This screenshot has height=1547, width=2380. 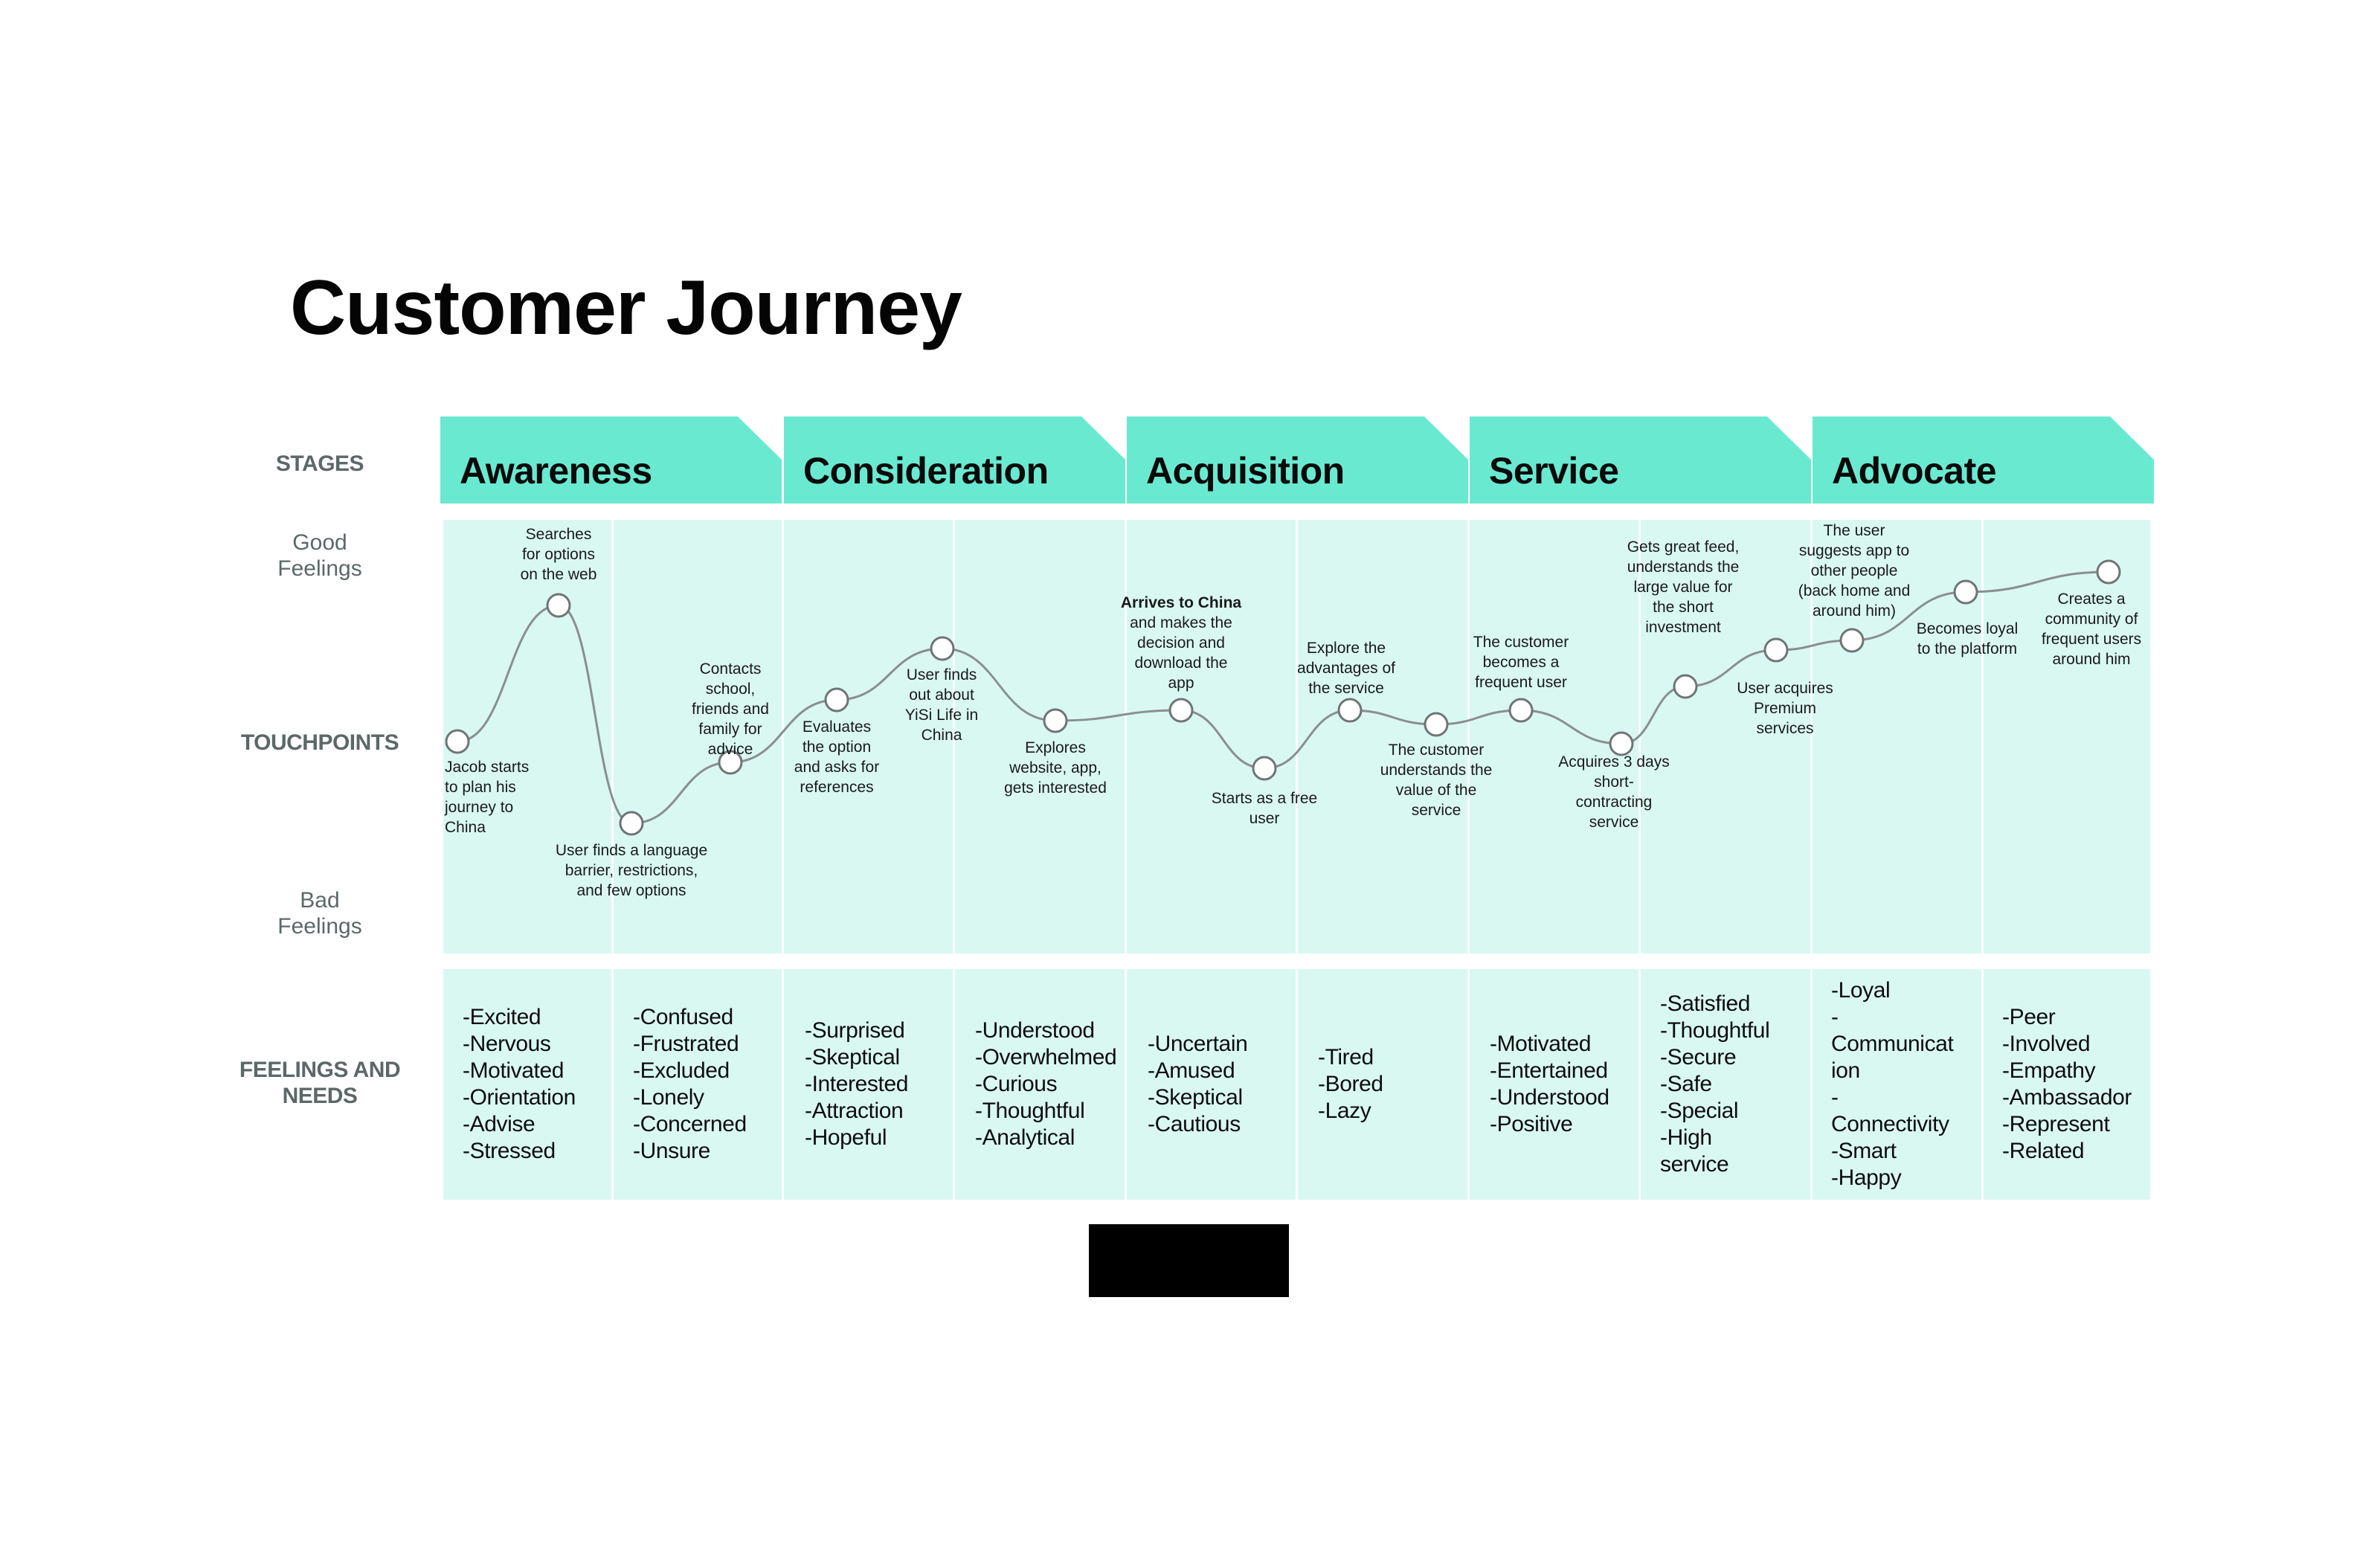 What do you see at coordinates (1915, 471) in the screenshot?
I see `stage-label: Advocate` at bounding box center [1915, 471].